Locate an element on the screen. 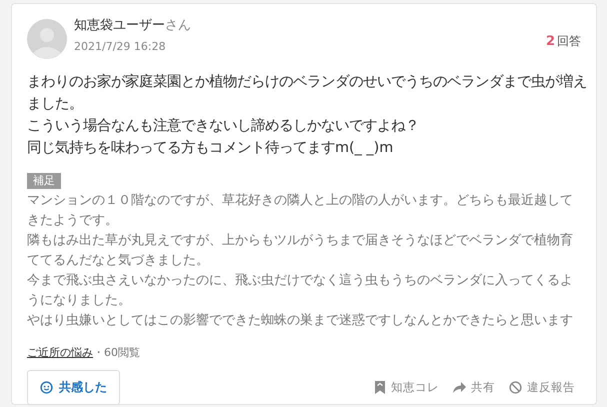  share-link: 共有 is located at coordinates (474, 387).